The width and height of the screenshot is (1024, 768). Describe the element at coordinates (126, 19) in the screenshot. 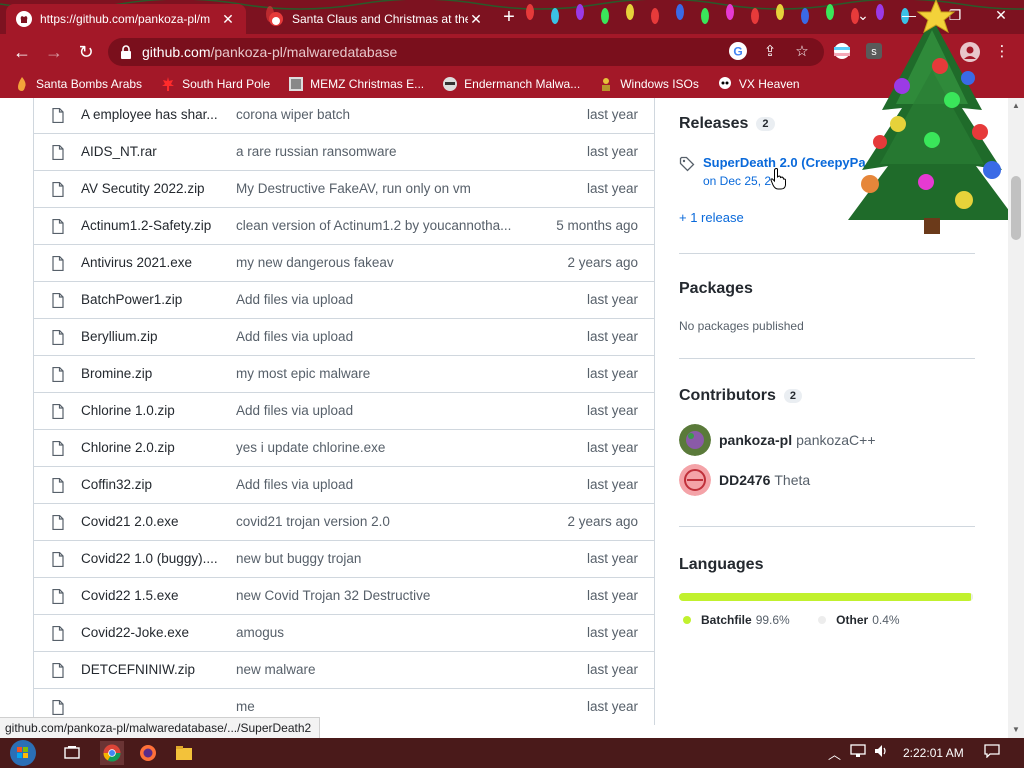

I see `tab-github-malwaredatabase: https://github.com/pankoza-pl/m ✕` at that location.